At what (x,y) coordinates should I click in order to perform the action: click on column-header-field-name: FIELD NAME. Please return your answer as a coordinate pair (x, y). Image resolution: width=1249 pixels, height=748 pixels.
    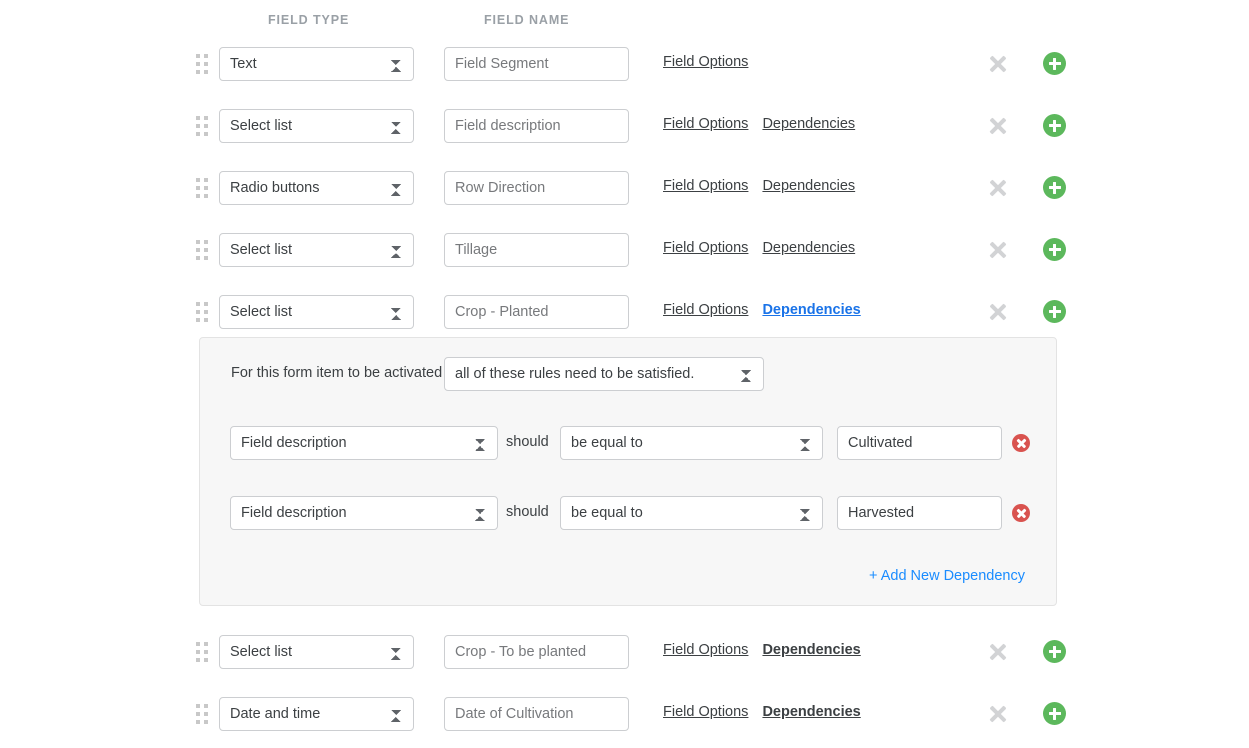
    Looking at the image, I should click on (527, 20).